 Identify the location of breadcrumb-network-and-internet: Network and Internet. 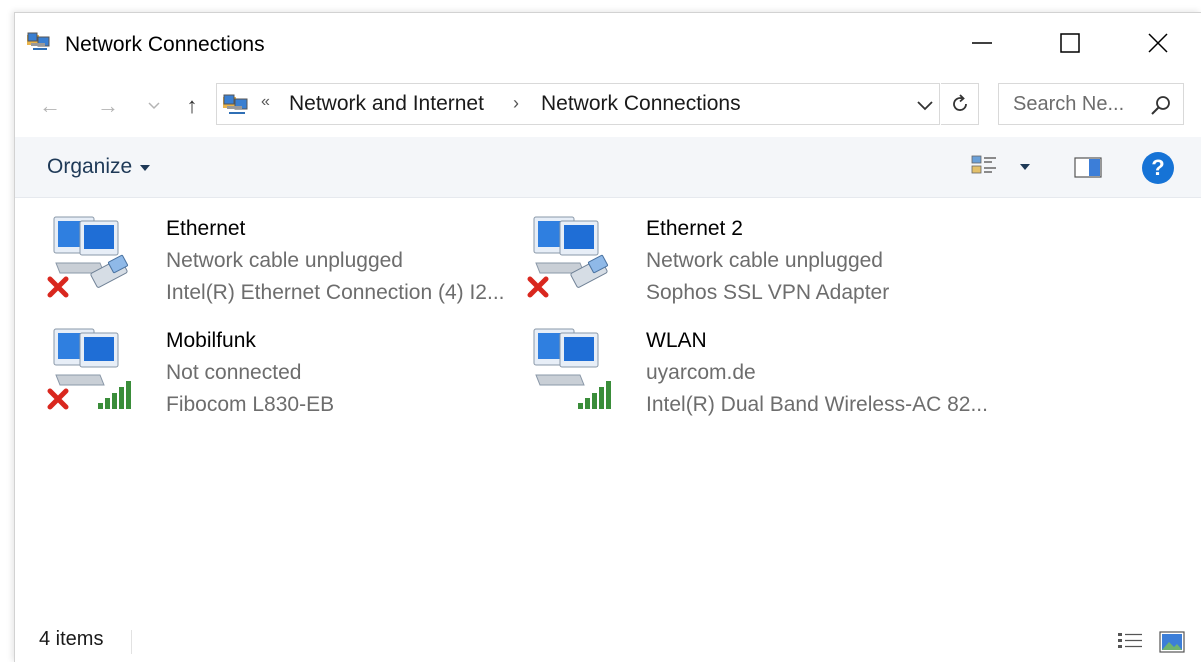
(386, 104).